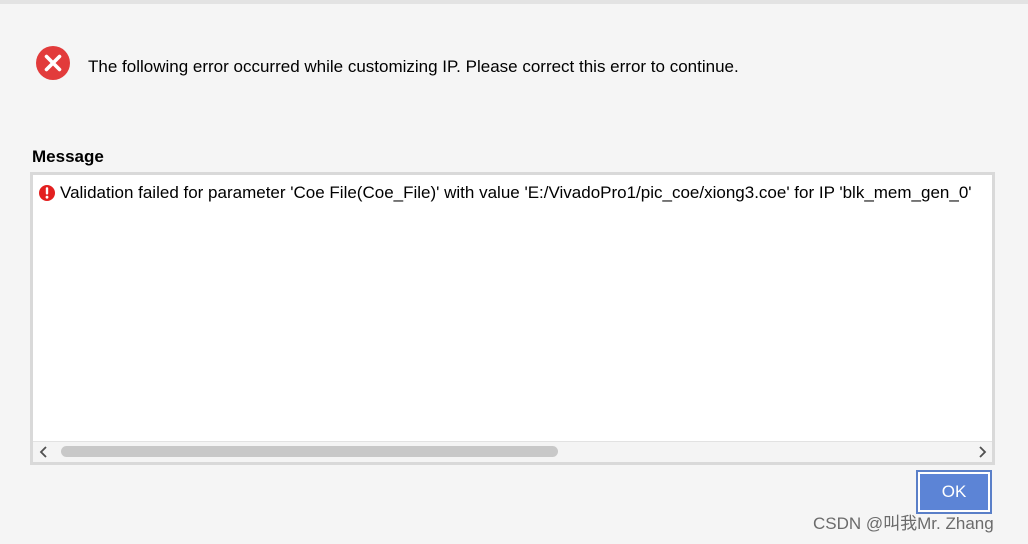 The height and width of the screenshot is (544, 1028). Describe the element at coordinates (903, 523) in the screenshot. I see `watermark-text: CSDN @叫我Mr. Zhang` at that location.